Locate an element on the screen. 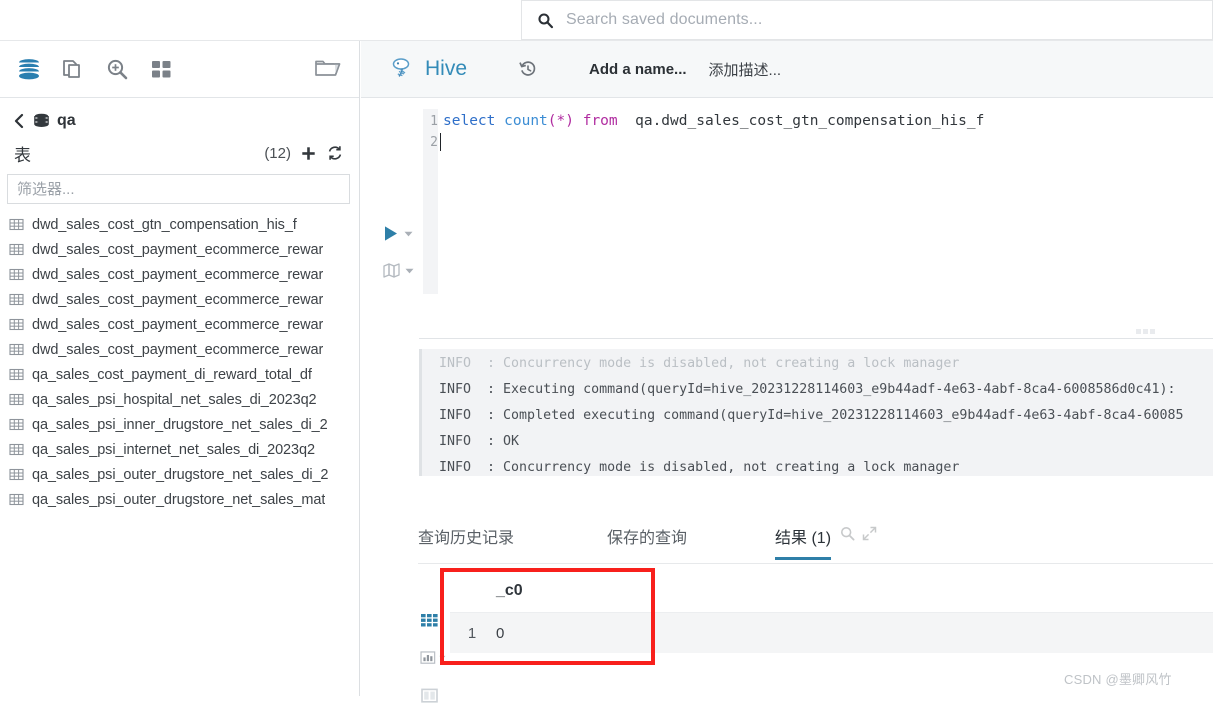 Image resolution: width=1213 pixels, height=714 pixels. chart-view-caret-icon is located at coordinates (442, 657).